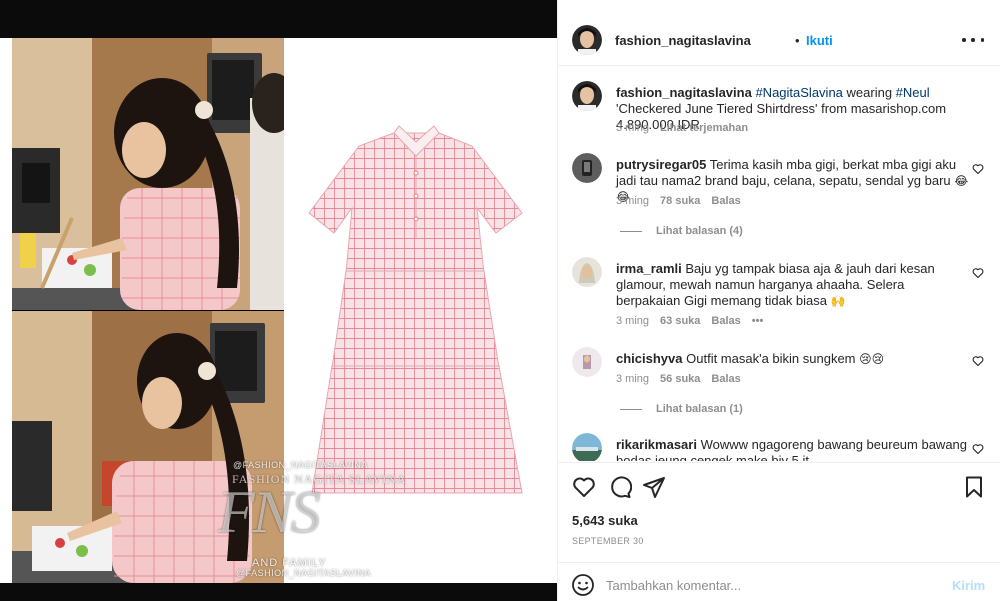  What do you see at coordinates (869, 92) in the screenshot?
I see `caption-body: wearing` at bounding box center [869, 92].